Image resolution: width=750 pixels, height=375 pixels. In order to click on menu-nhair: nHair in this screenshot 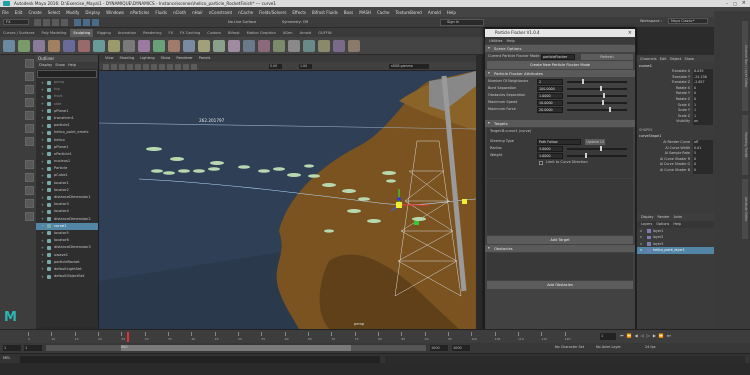, I will do `click(197, 12)`.